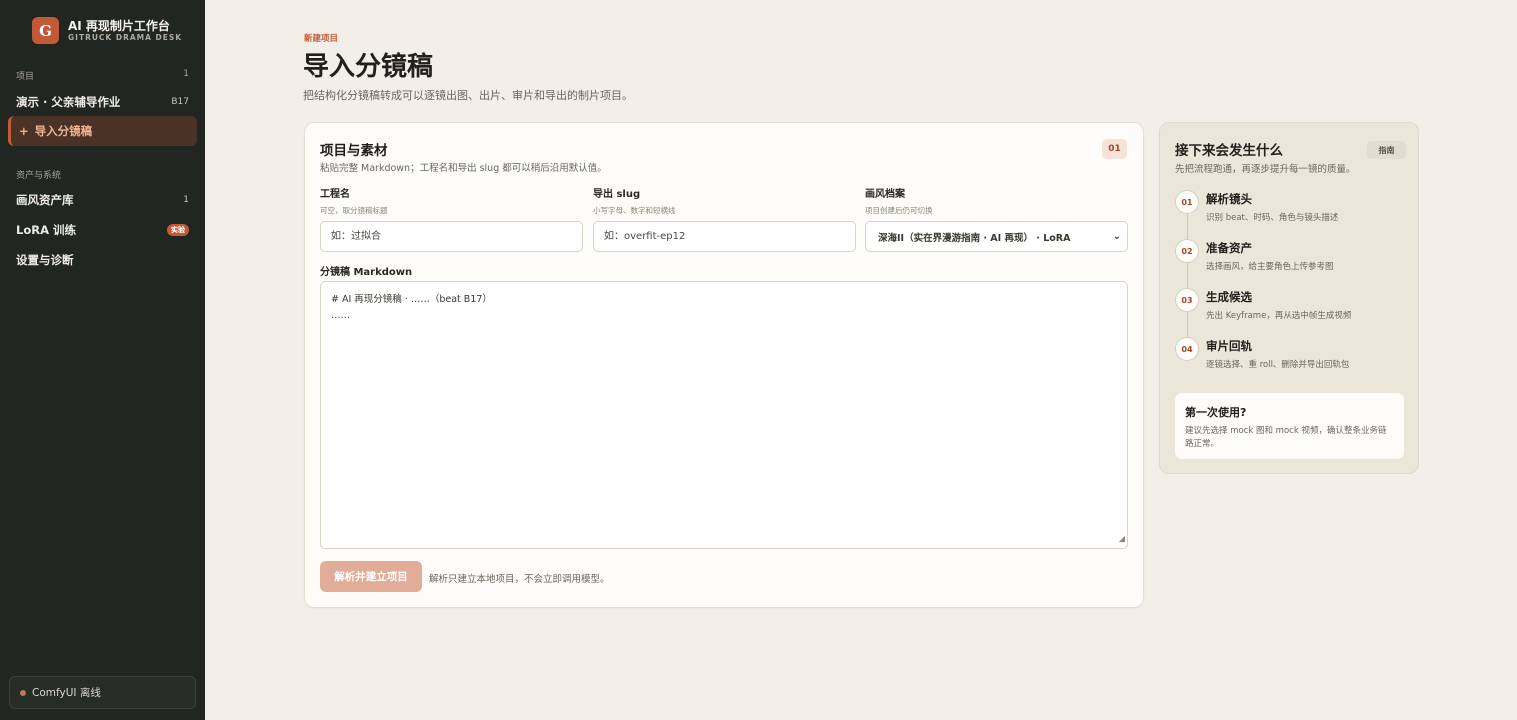  I want to click on project-name-field: 工程名 可空，取分镜稿标题, so click(451, 218).